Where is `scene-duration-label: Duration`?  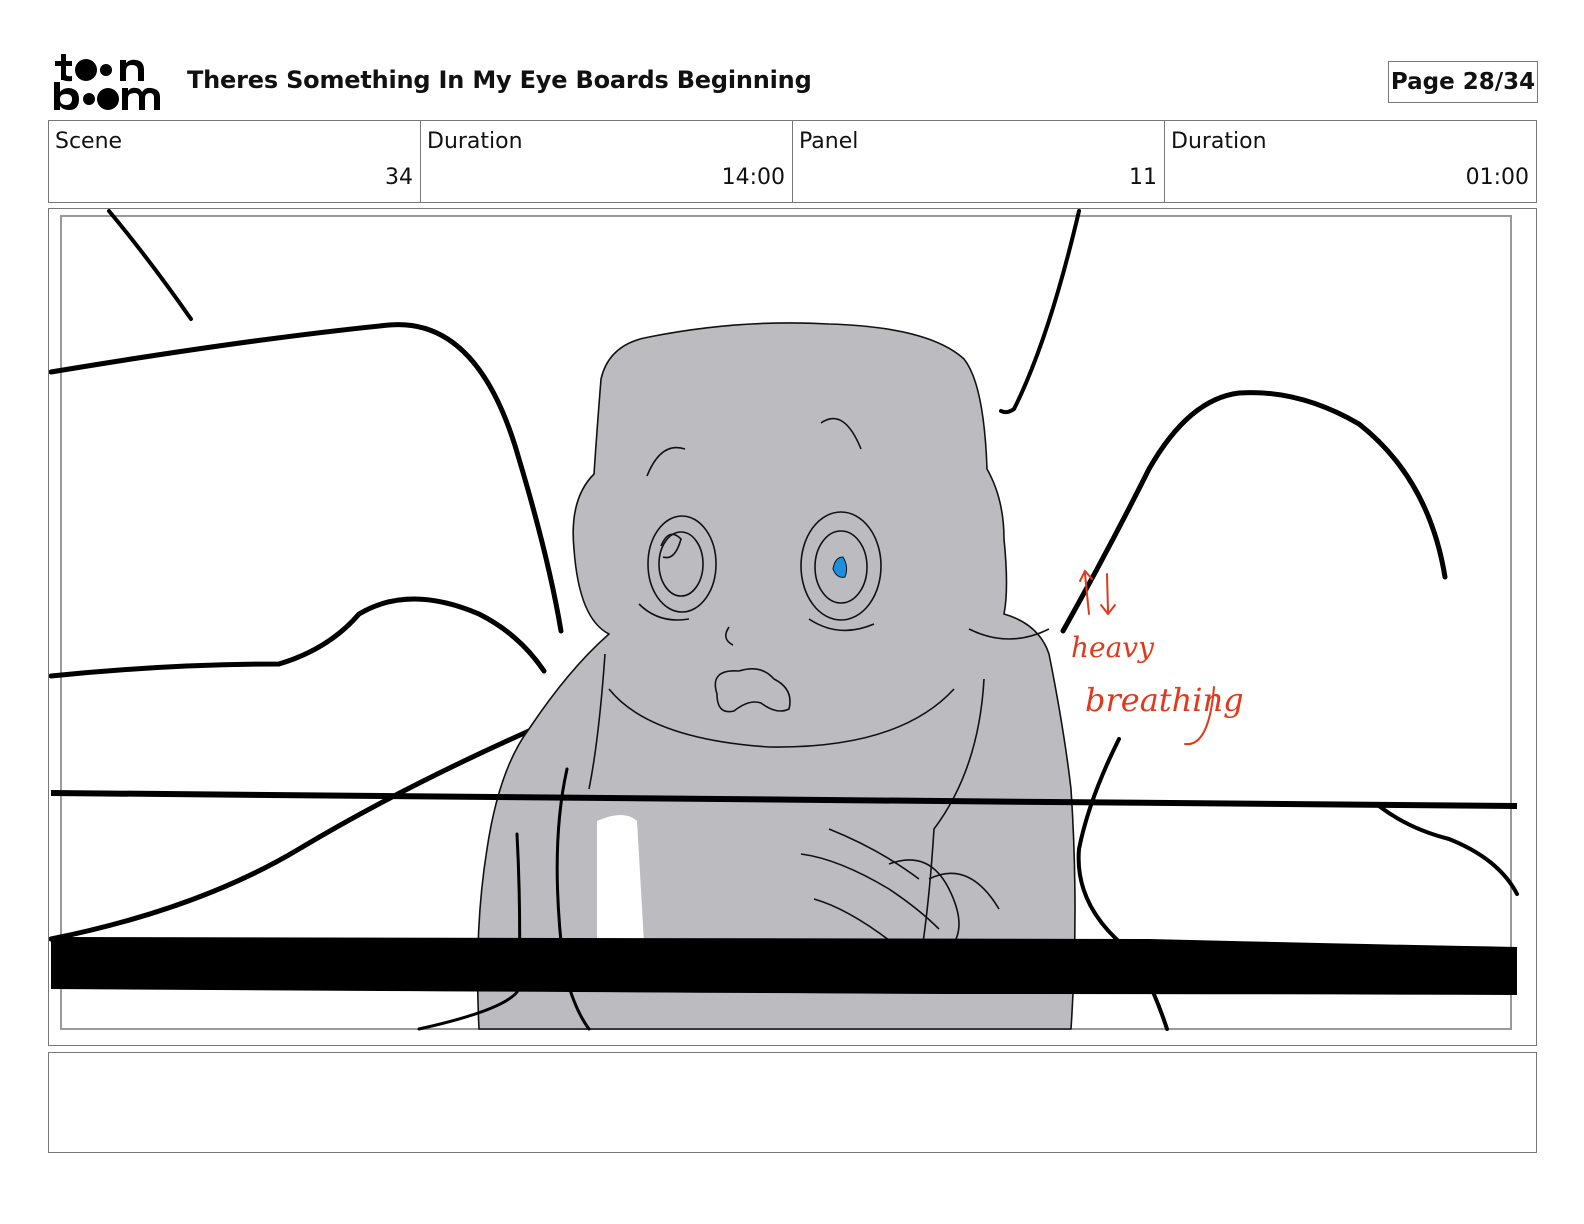
scene-duration-label: Duration is located at coordinates (475, 141).